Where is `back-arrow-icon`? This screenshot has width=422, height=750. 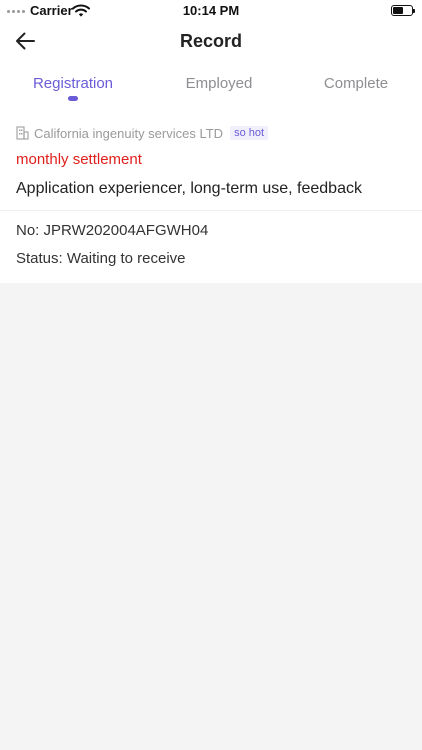 back-arrow-icon is located at coordinates (26, 41).